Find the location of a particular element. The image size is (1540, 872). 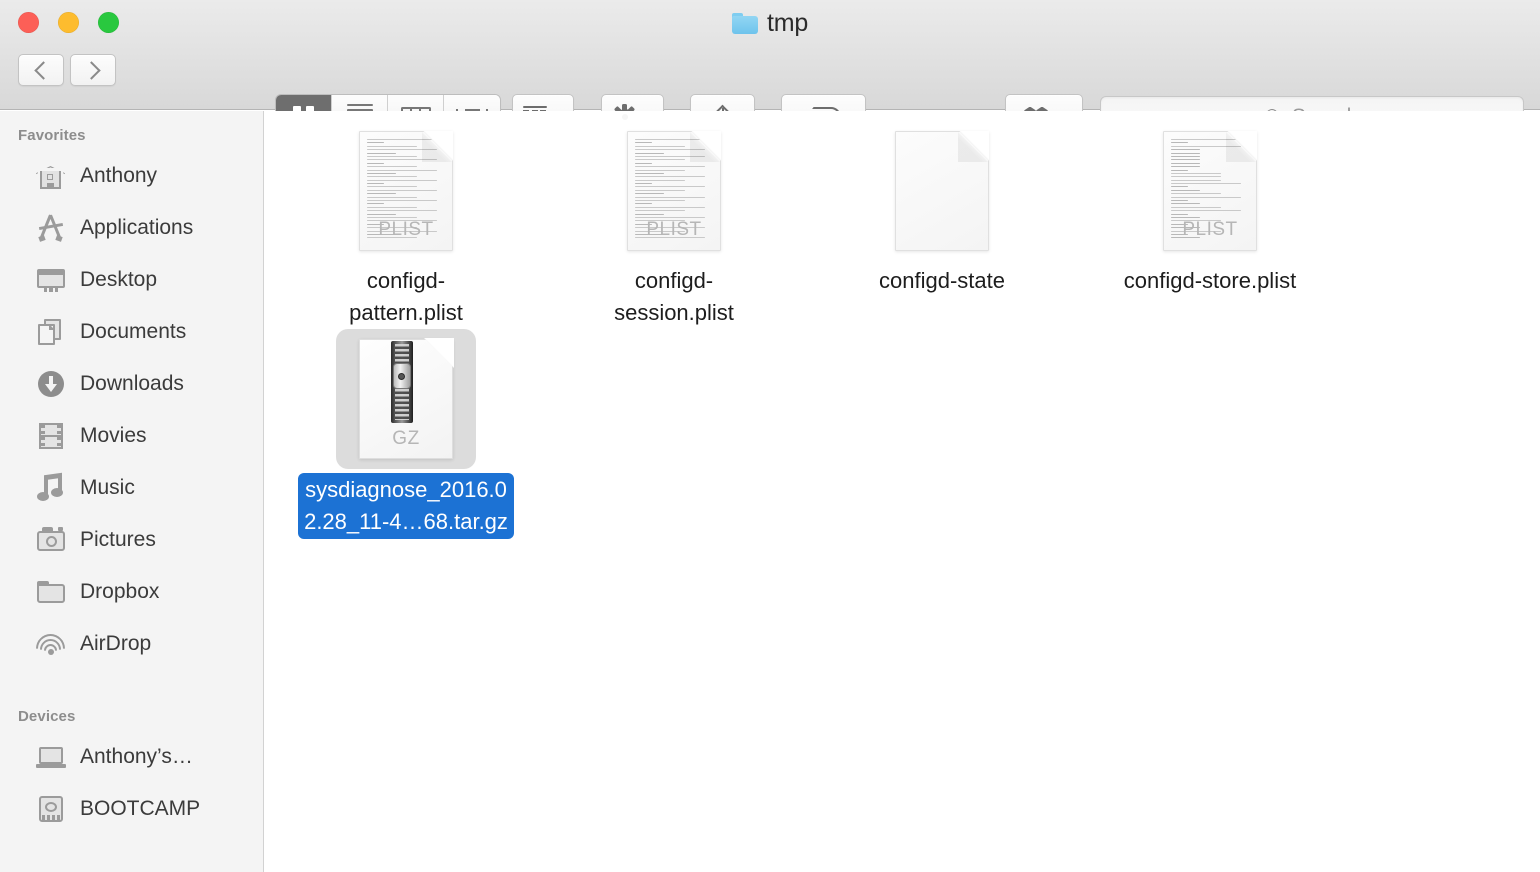

file-extension-label: GZ is located at coordinates (406, 438).